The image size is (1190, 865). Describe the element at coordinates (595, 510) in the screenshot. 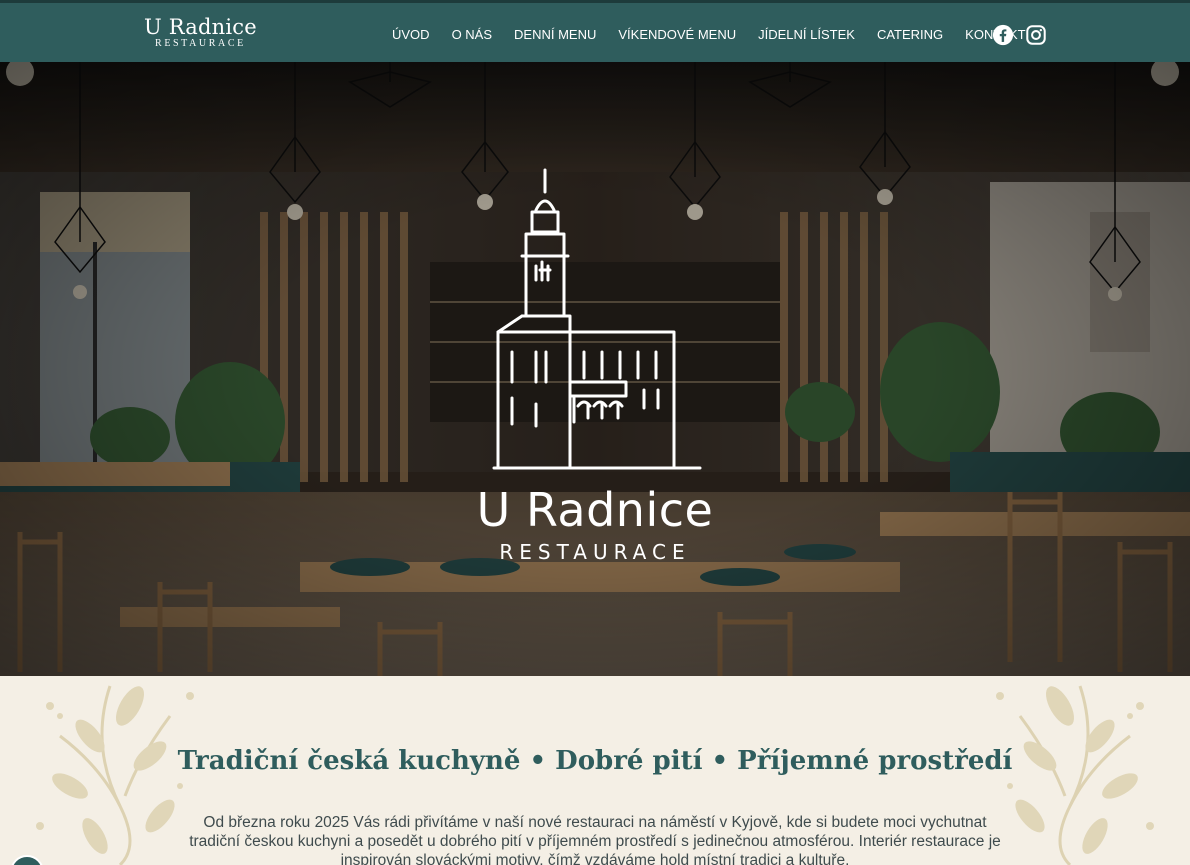

I see `hero-title: U Radnice` at that location.